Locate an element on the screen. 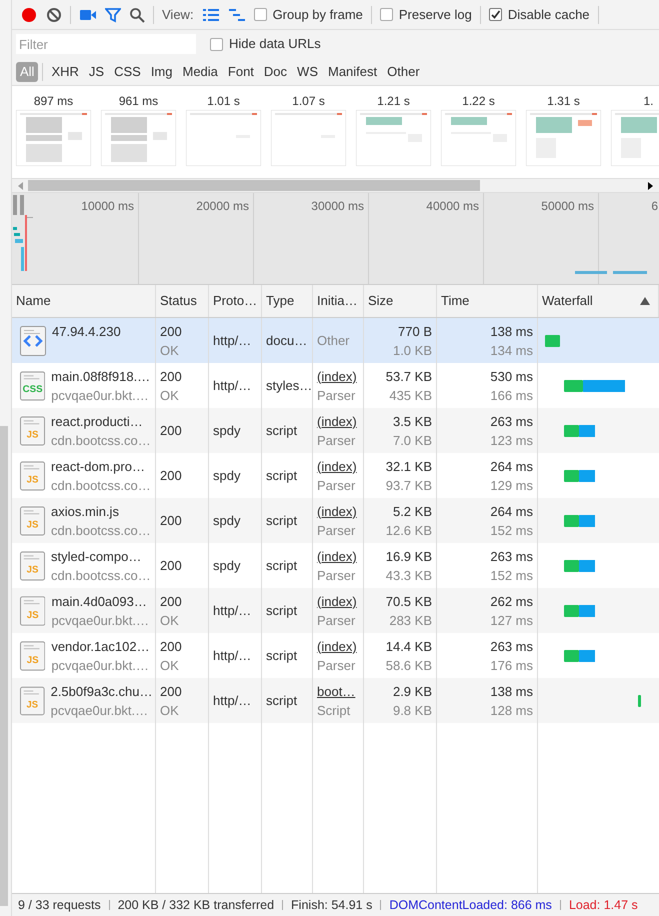 Image resolution: width=659 pixels, height=916 pixels. type-filter-tab: WS is located at coordinates (307, 72).